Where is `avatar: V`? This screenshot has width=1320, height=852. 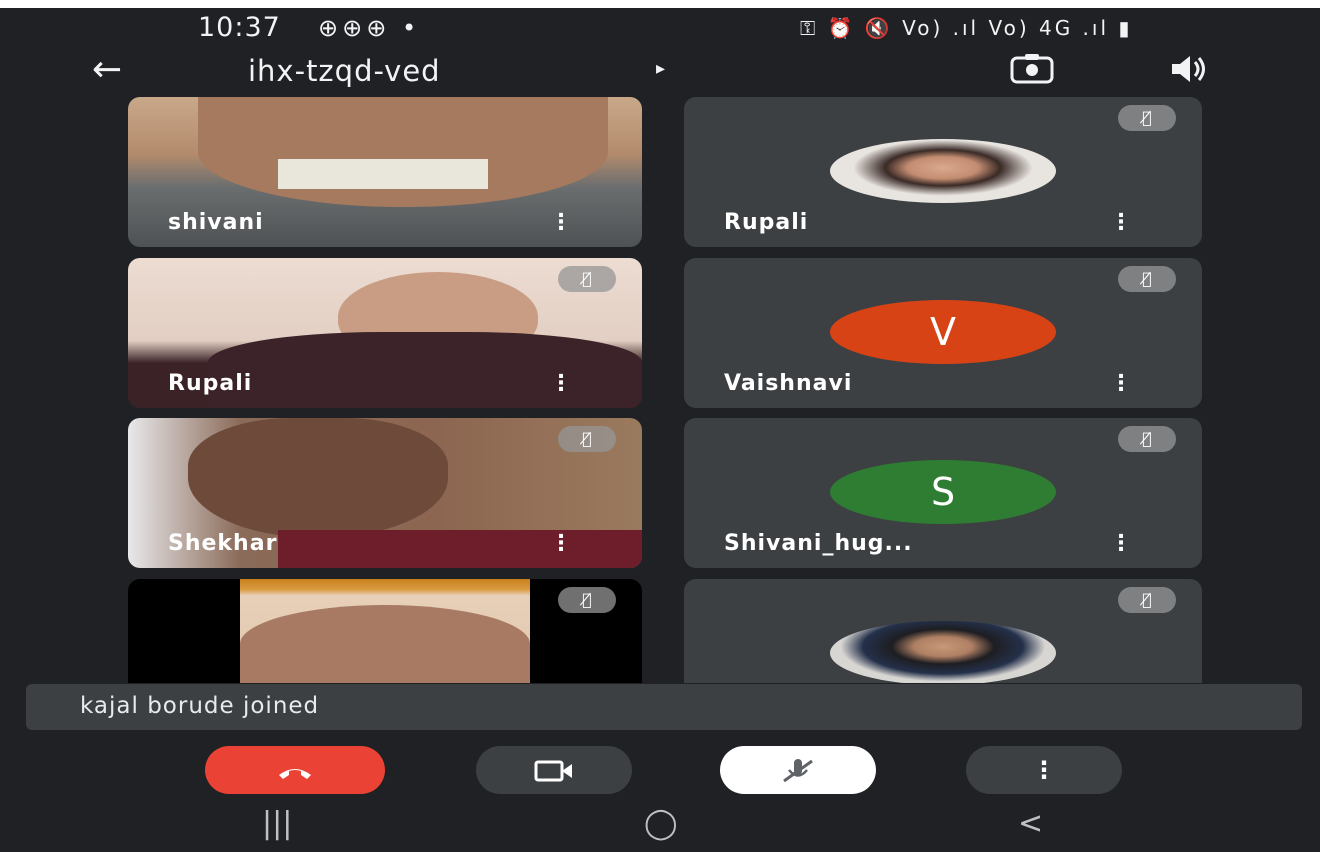 avatar: V is located at coordinates (943, 332).